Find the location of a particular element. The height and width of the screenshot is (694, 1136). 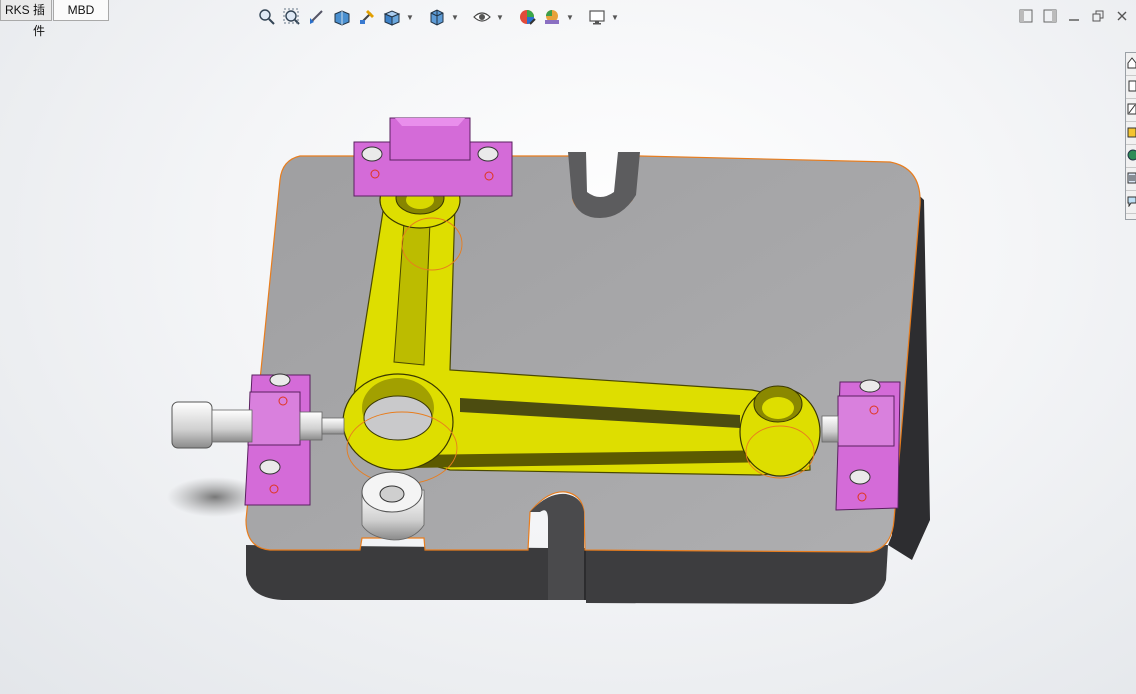

home-icon is located at coordinates (1131, 64).